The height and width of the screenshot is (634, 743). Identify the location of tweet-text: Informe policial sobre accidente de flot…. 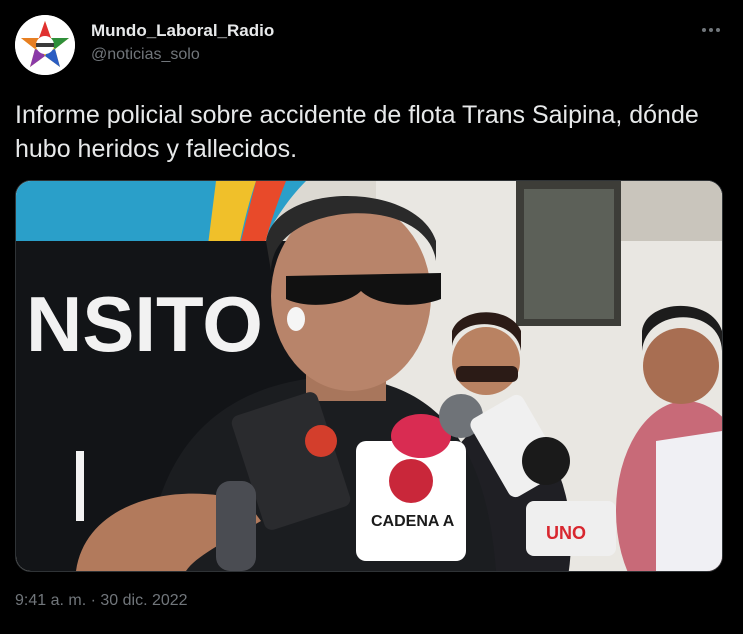
(357, 132).